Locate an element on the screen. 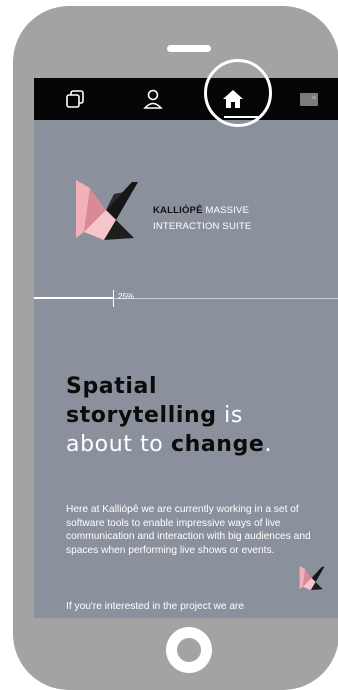 The height and width of the screenshot is (690, 338). progress-label: 25% is located at coordinates (126, 296).